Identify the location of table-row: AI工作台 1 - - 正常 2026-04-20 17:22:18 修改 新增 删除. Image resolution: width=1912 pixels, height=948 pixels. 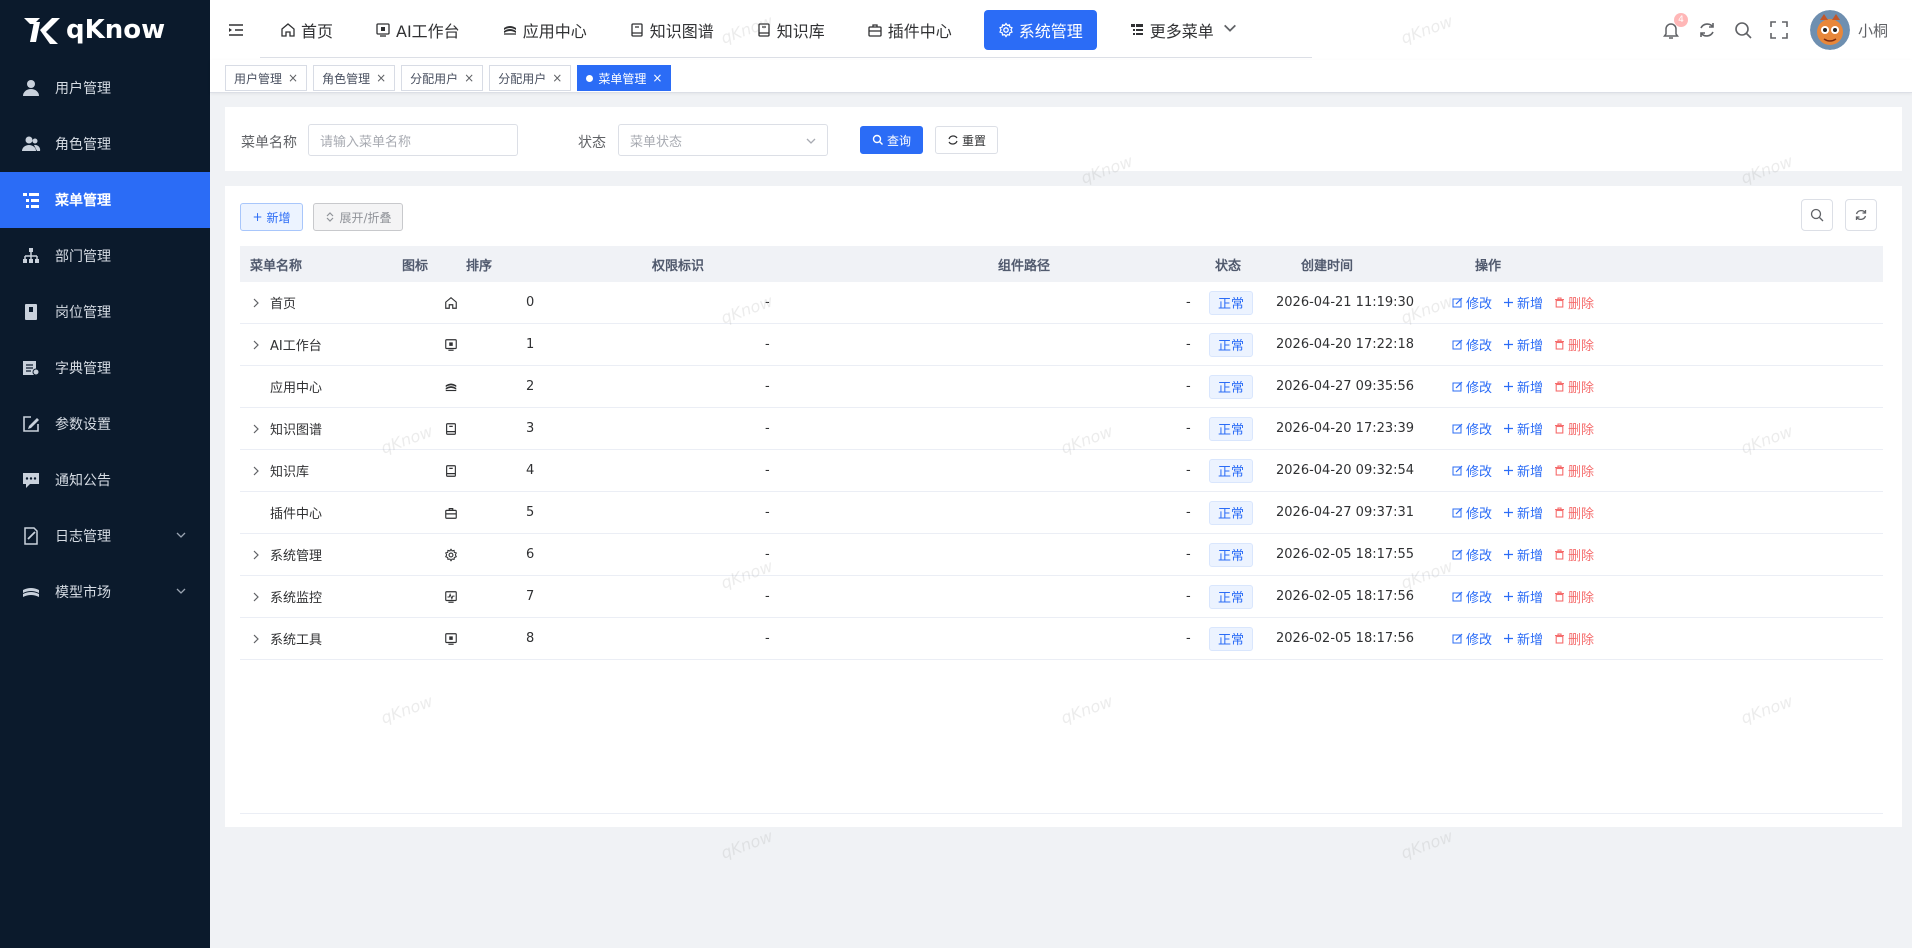
(1061, 345).